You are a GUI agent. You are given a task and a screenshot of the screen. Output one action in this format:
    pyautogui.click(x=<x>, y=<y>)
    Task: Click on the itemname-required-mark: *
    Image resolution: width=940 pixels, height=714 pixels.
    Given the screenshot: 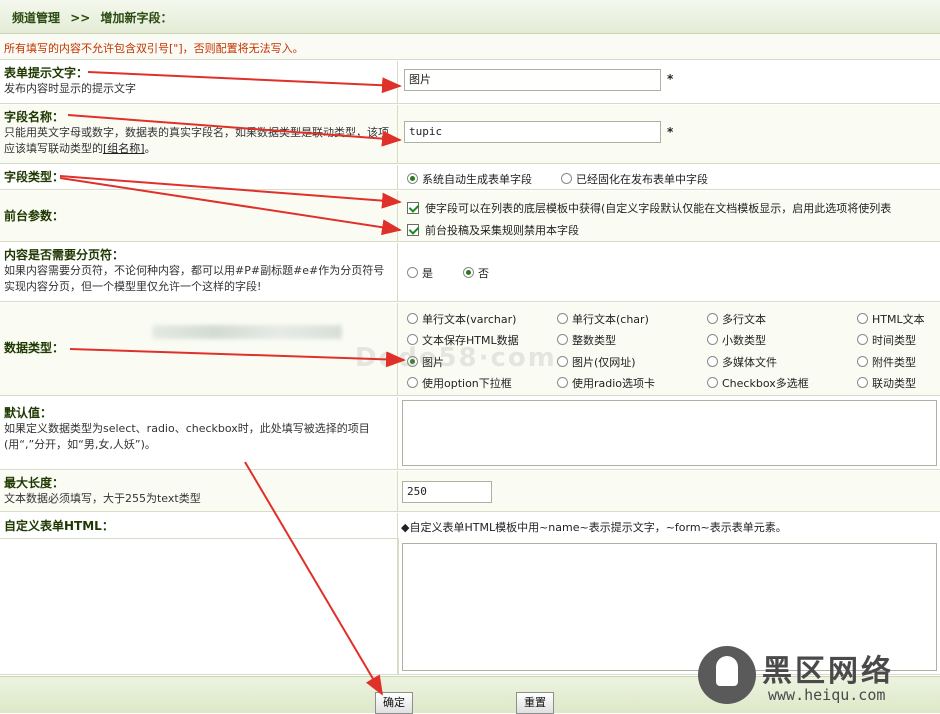 What is the action you would take?
    pyautogui.click(x=670, y=79)
    